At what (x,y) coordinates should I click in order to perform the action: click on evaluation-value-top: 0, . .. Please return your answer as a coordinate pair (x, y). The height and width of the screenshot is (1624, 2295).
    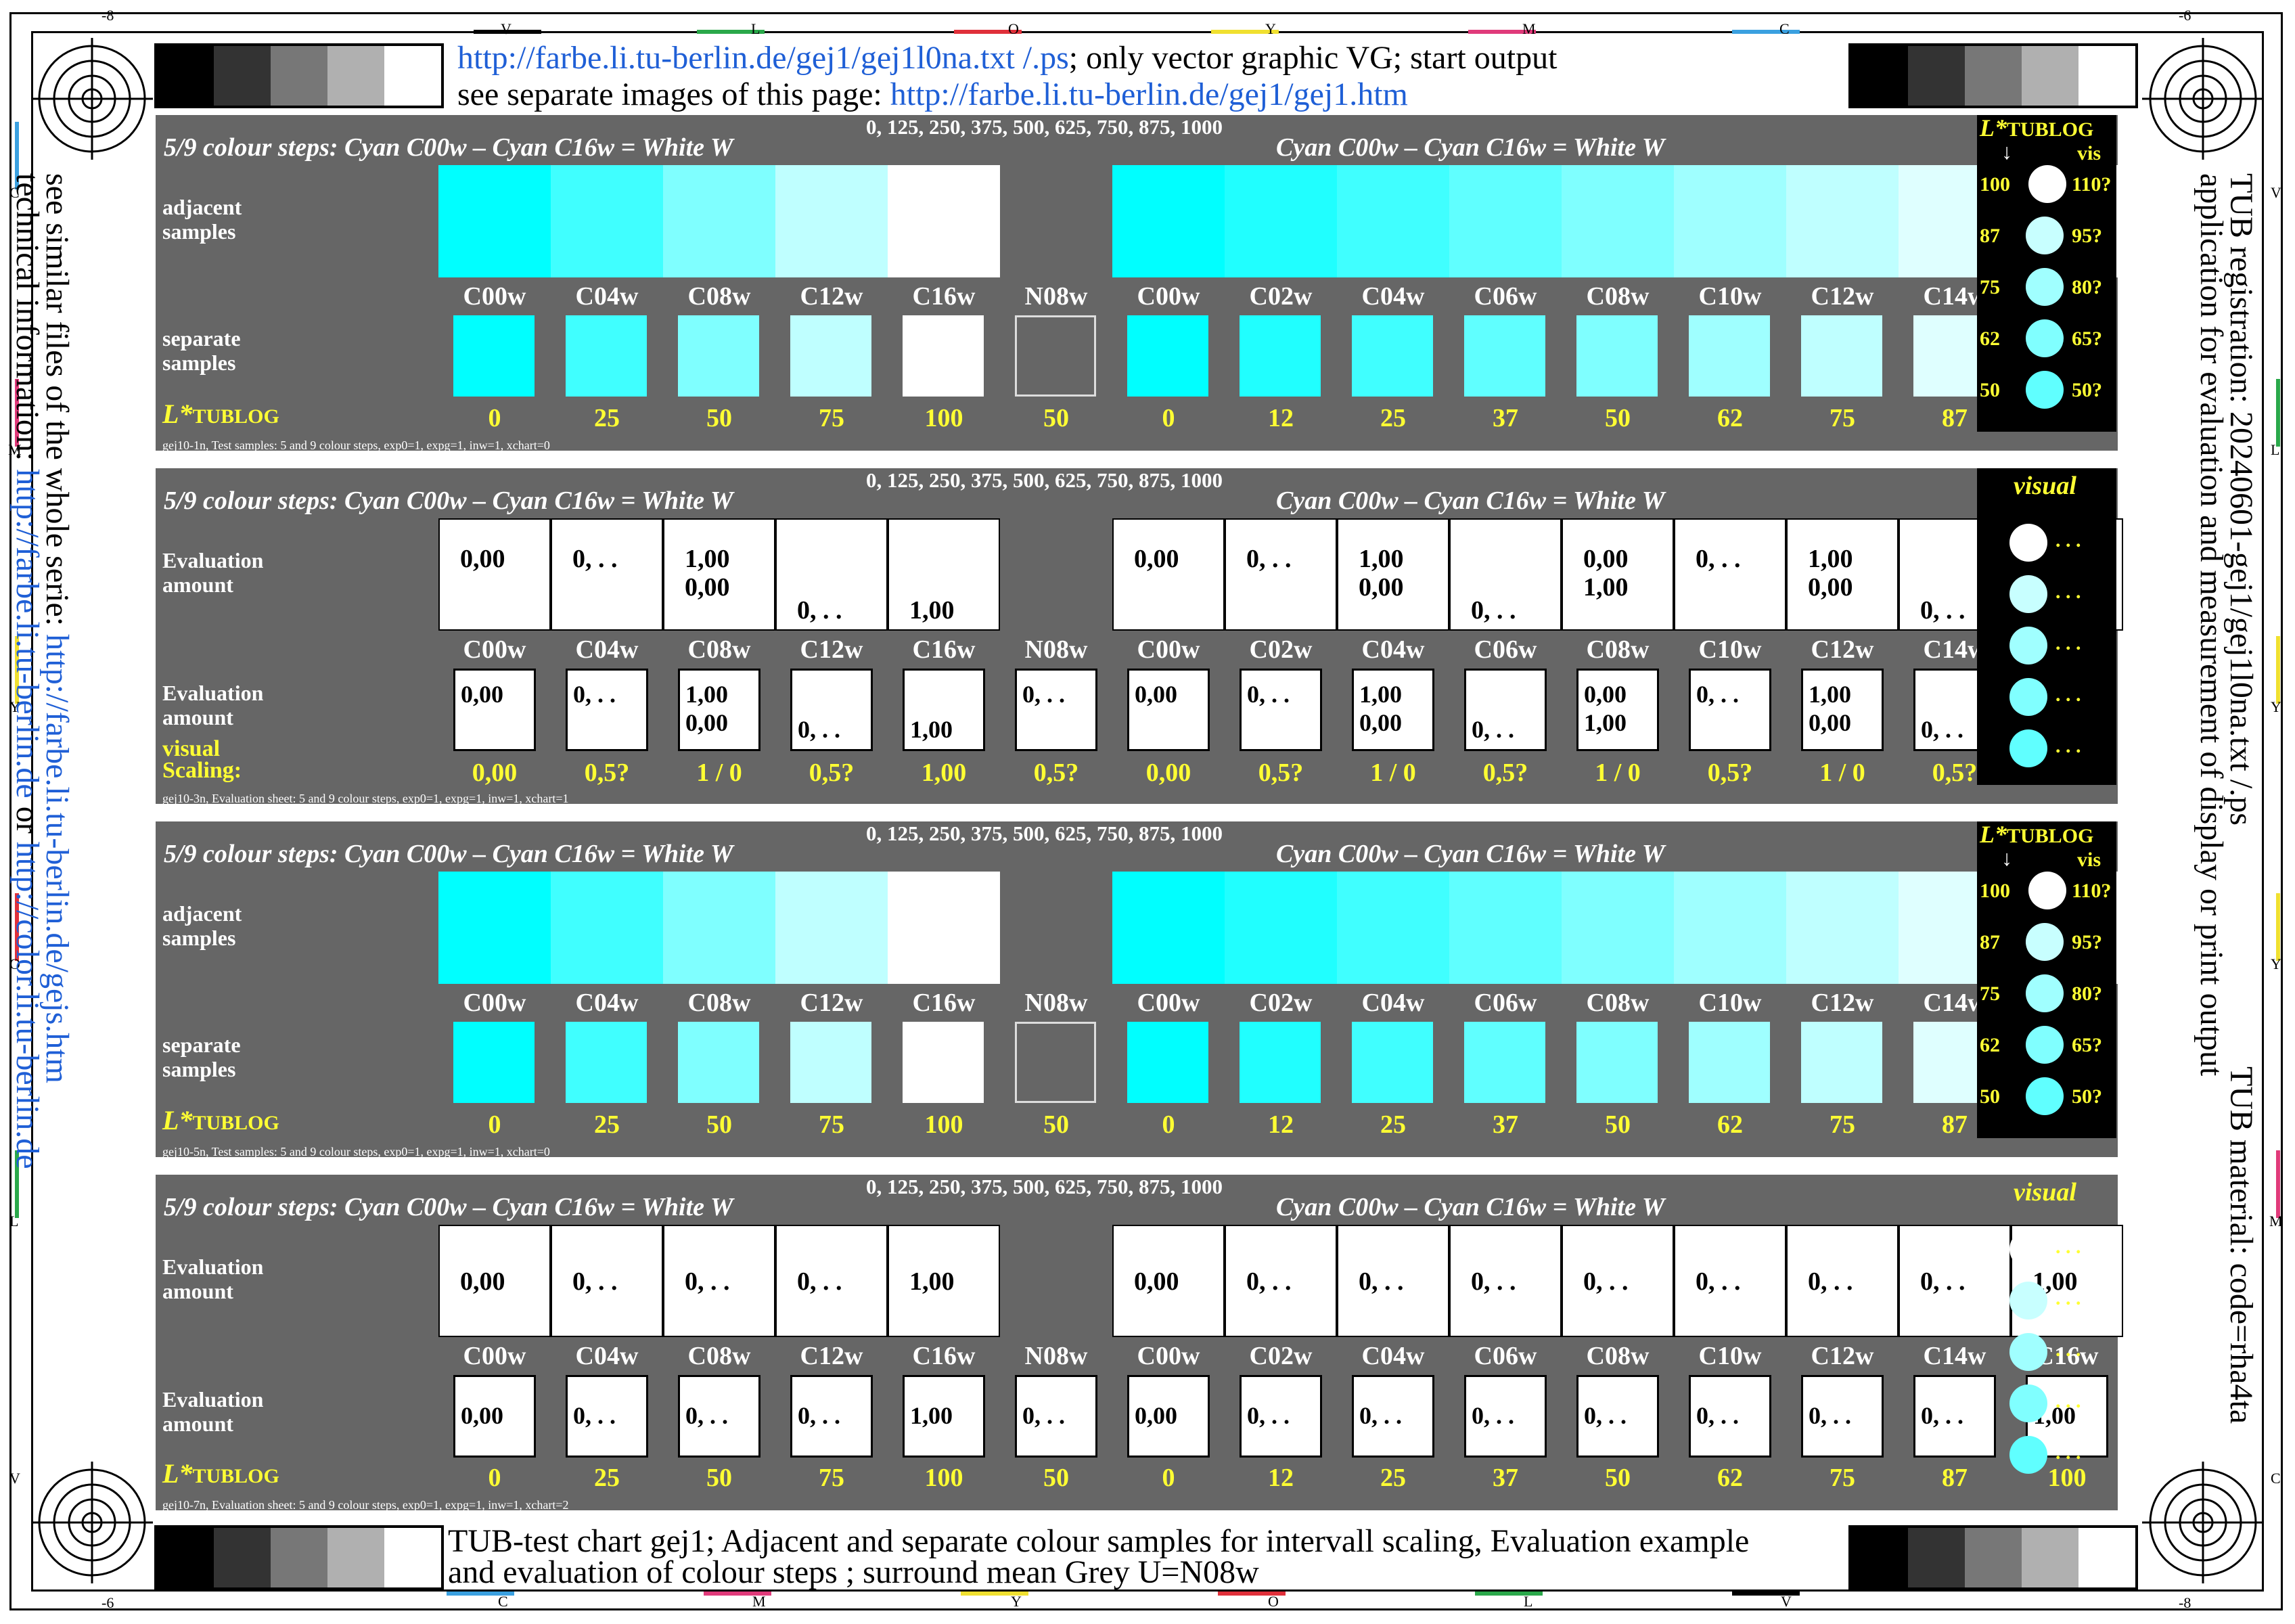
    Looking at the image, I should click on (595, 559).